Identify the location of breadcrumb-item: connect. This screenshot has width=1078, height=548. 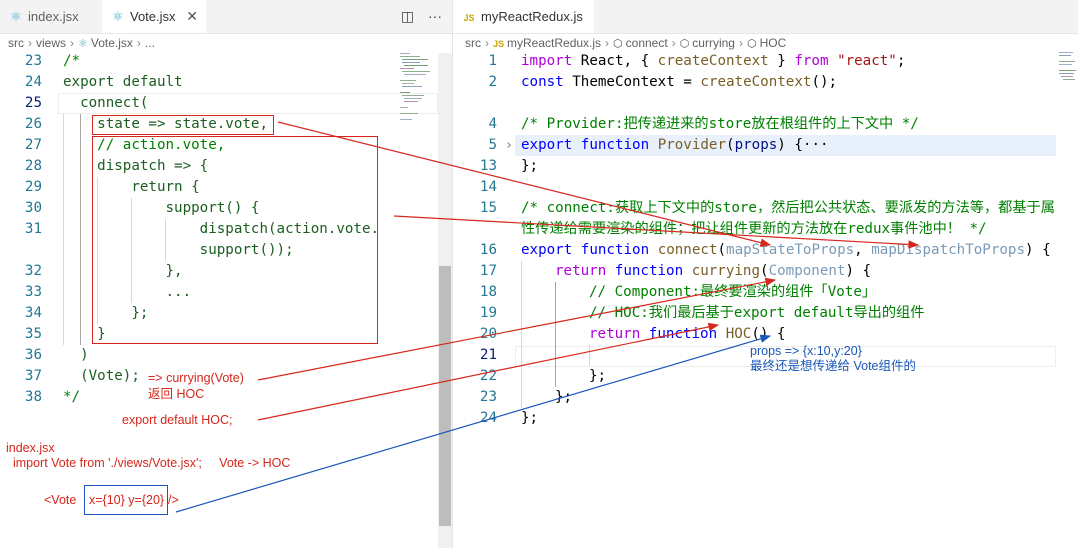
(647, 43).